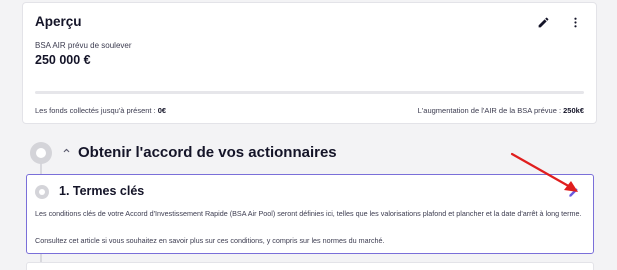 This screenshot has height=270, width=617. Describe the element at coordinates (66, 152) in the screenshot. I see `chevron-up-icon` at that location.